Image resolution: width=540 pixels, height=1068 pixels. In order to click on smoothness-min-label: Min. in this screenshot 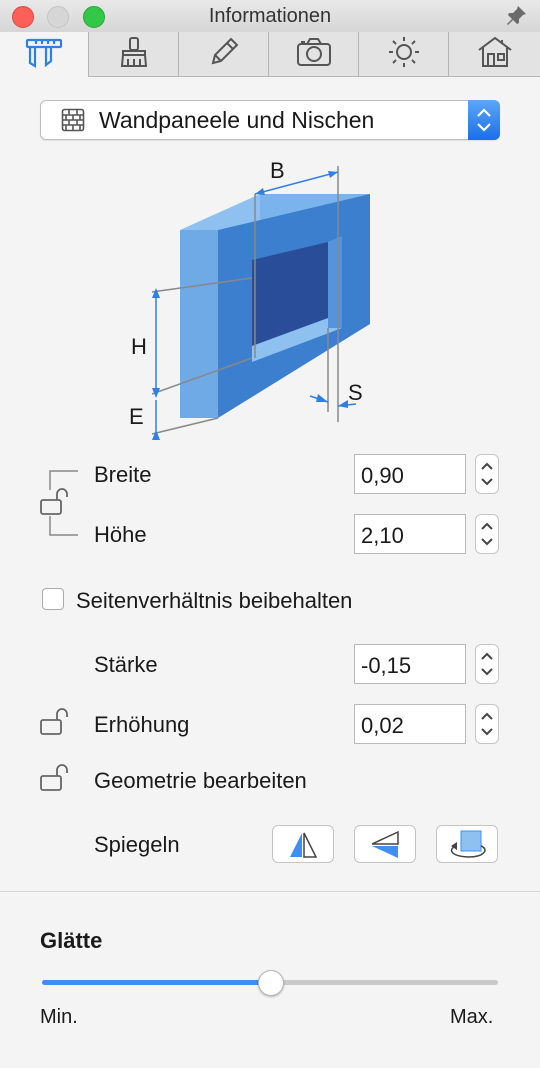, I will do `click(59, 1017)`.